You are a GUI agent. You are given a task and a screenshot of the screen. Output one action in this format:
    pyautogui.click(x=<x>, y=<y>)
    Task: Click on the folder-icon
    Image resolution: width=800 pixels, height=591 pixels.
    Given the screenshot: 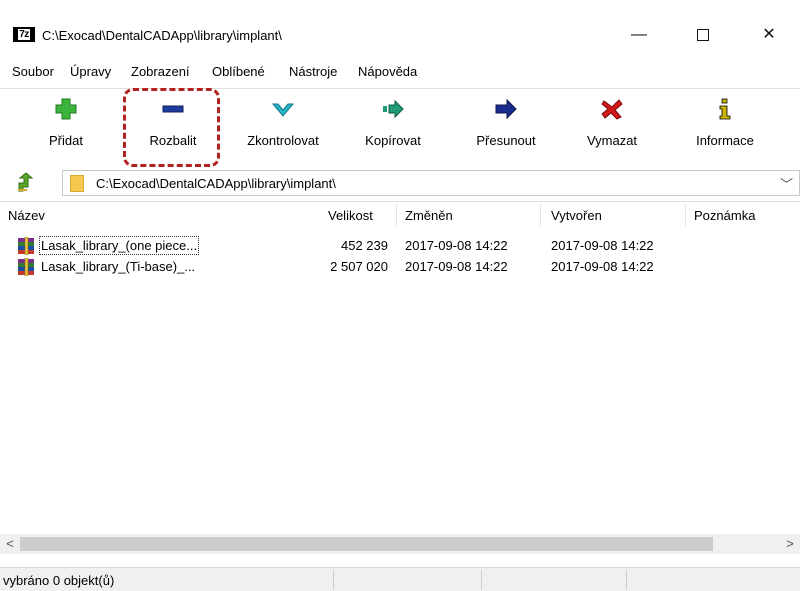 What is the action you would take?
    pyautogui.click(x=77, y=183)
    